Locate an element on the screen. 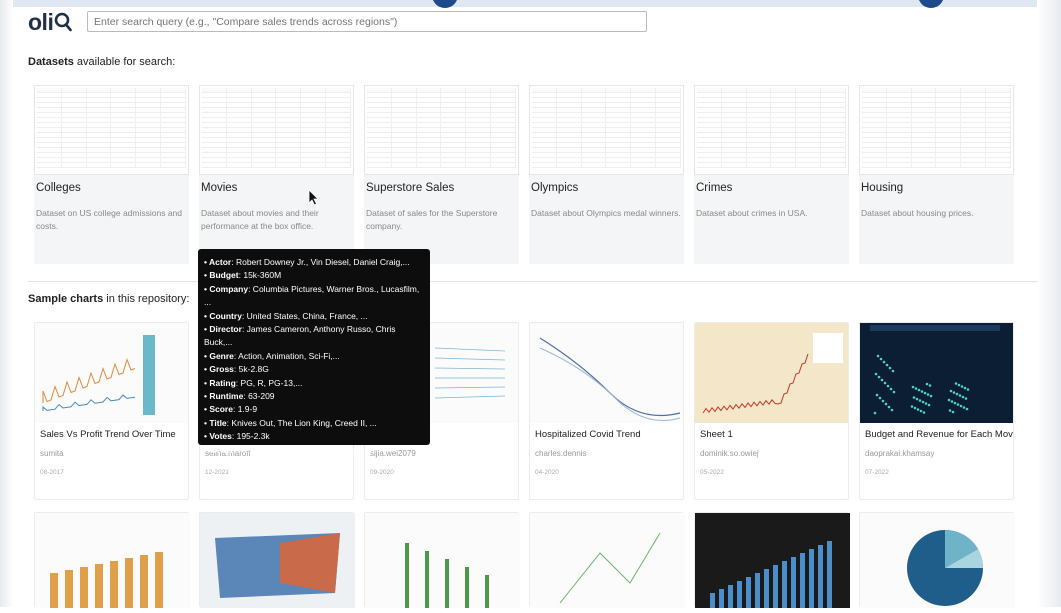 The image size is (1061, 613). chart-author: dominik.so.owiej is located at coordinates (729, 453).